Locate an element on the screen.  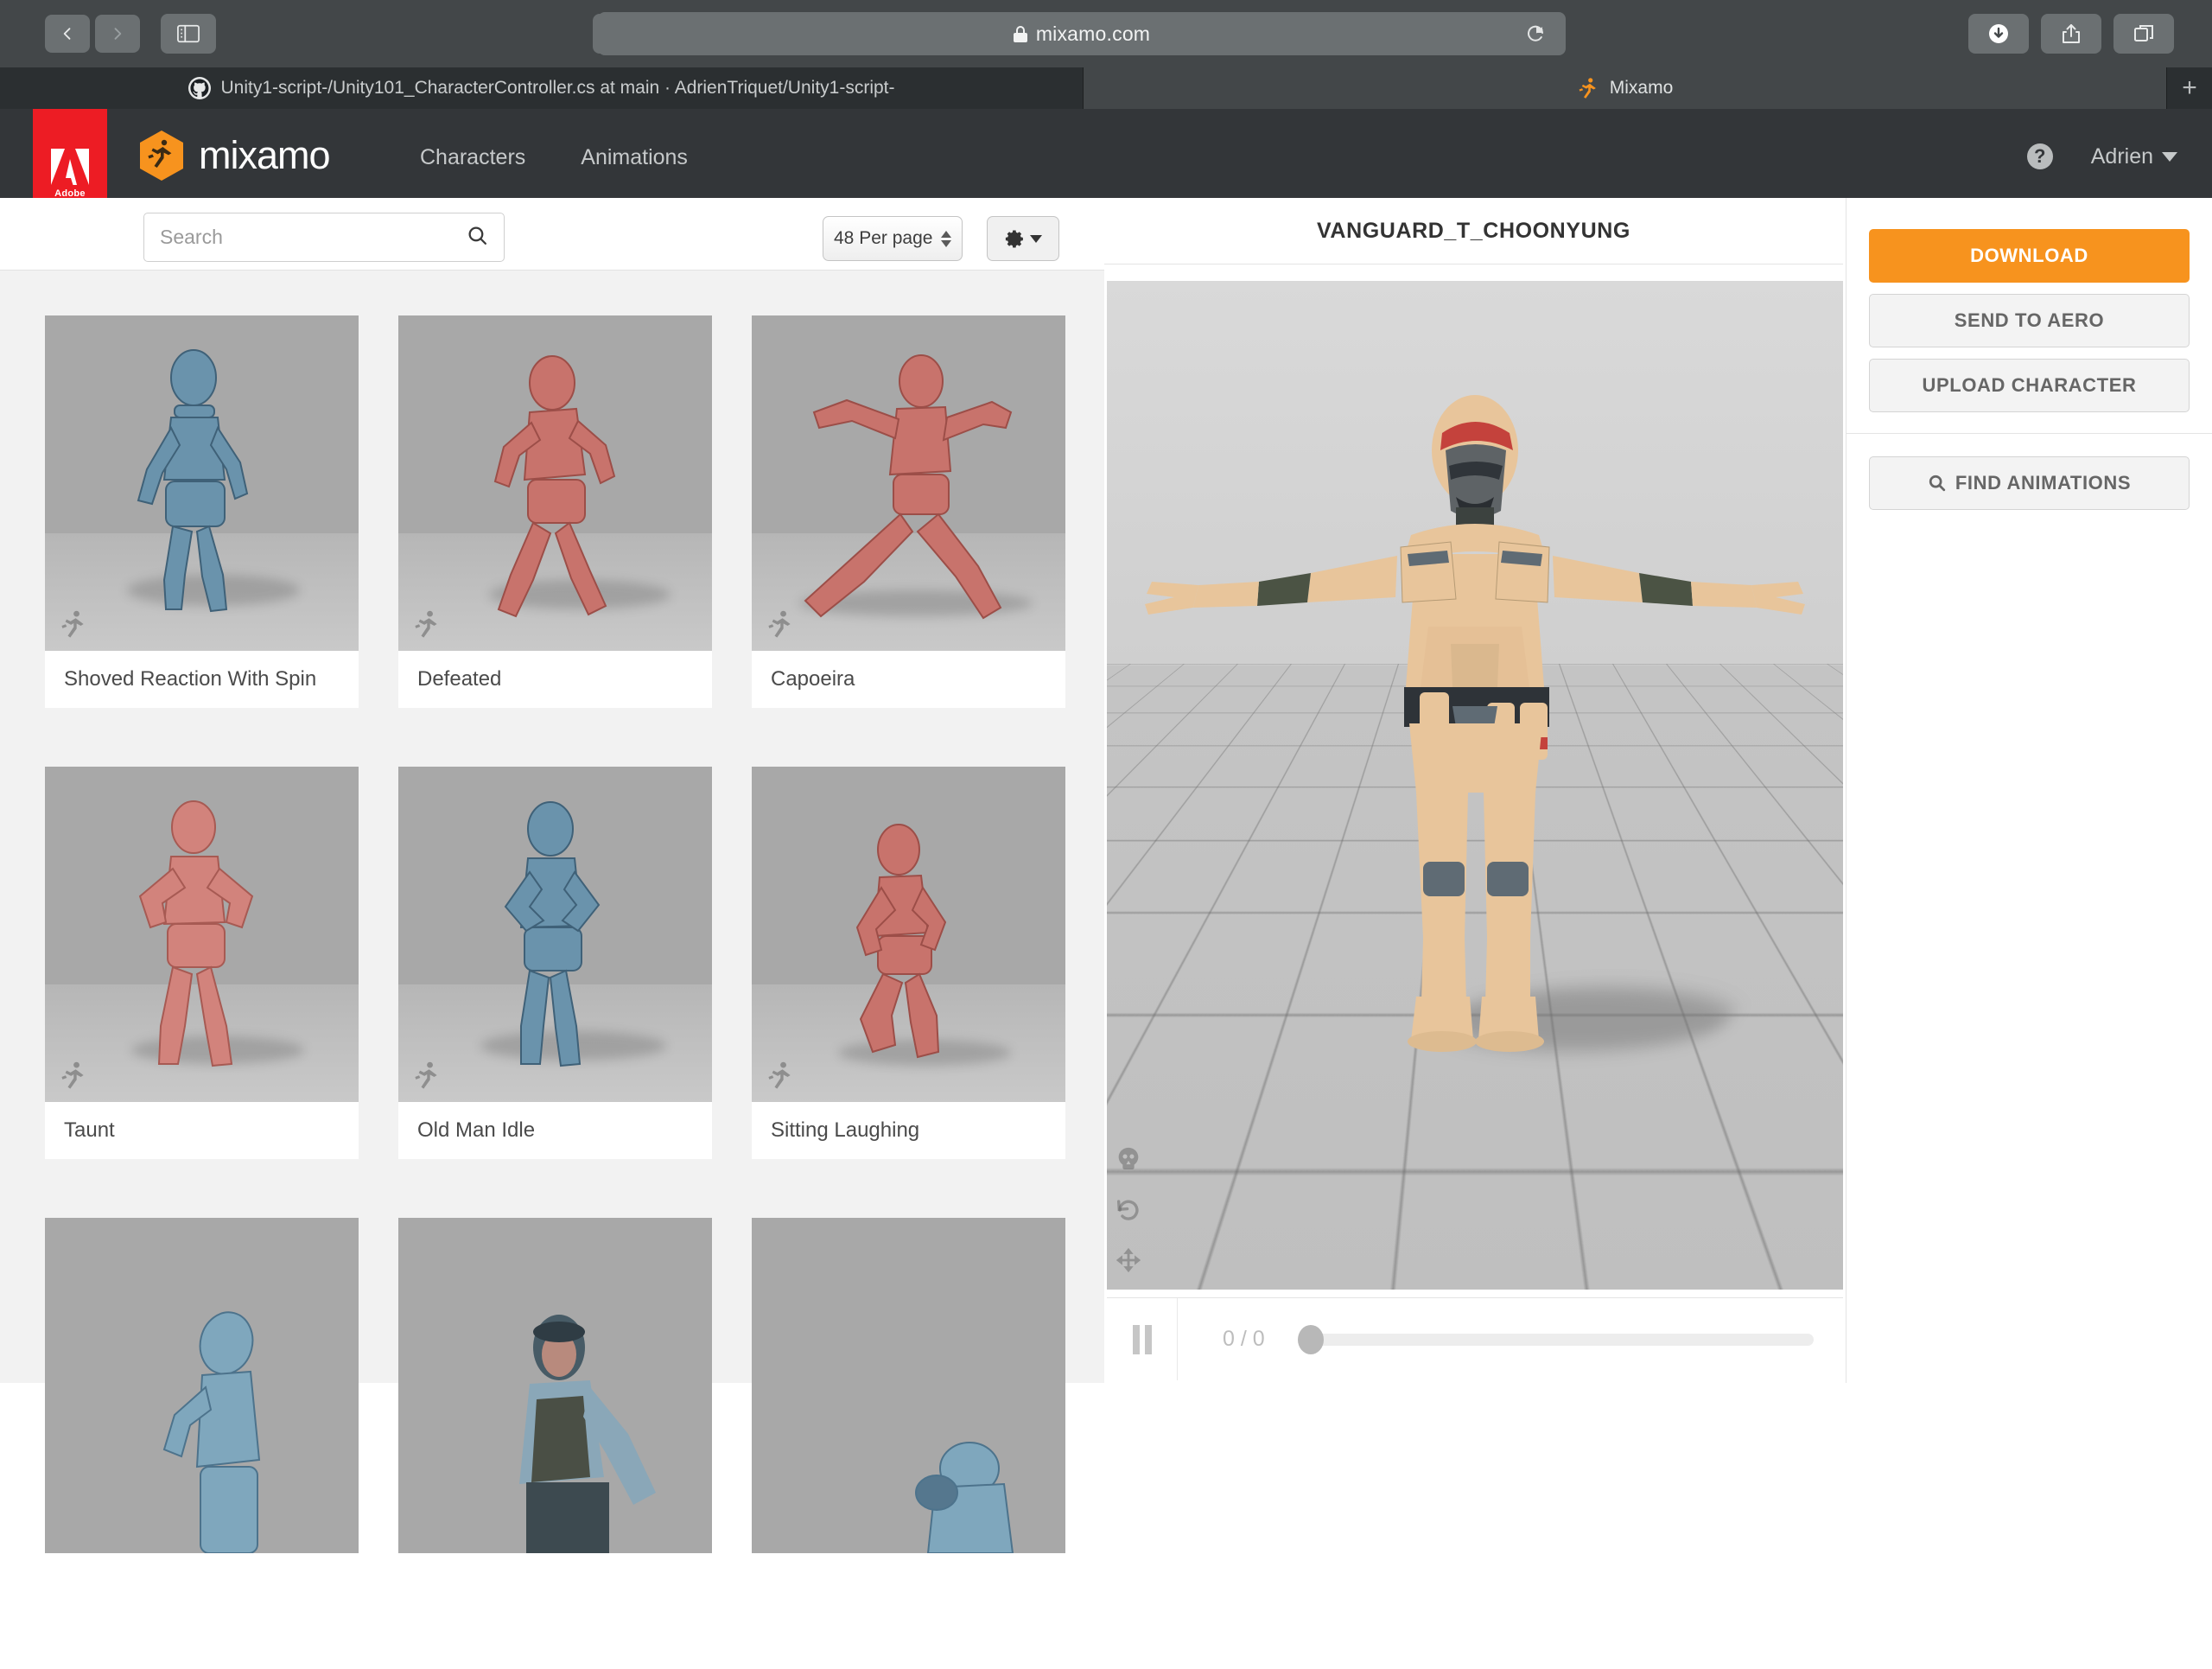
upload-character-button: UPLOAD CHARACTER is located at coordinates (2029, 385).